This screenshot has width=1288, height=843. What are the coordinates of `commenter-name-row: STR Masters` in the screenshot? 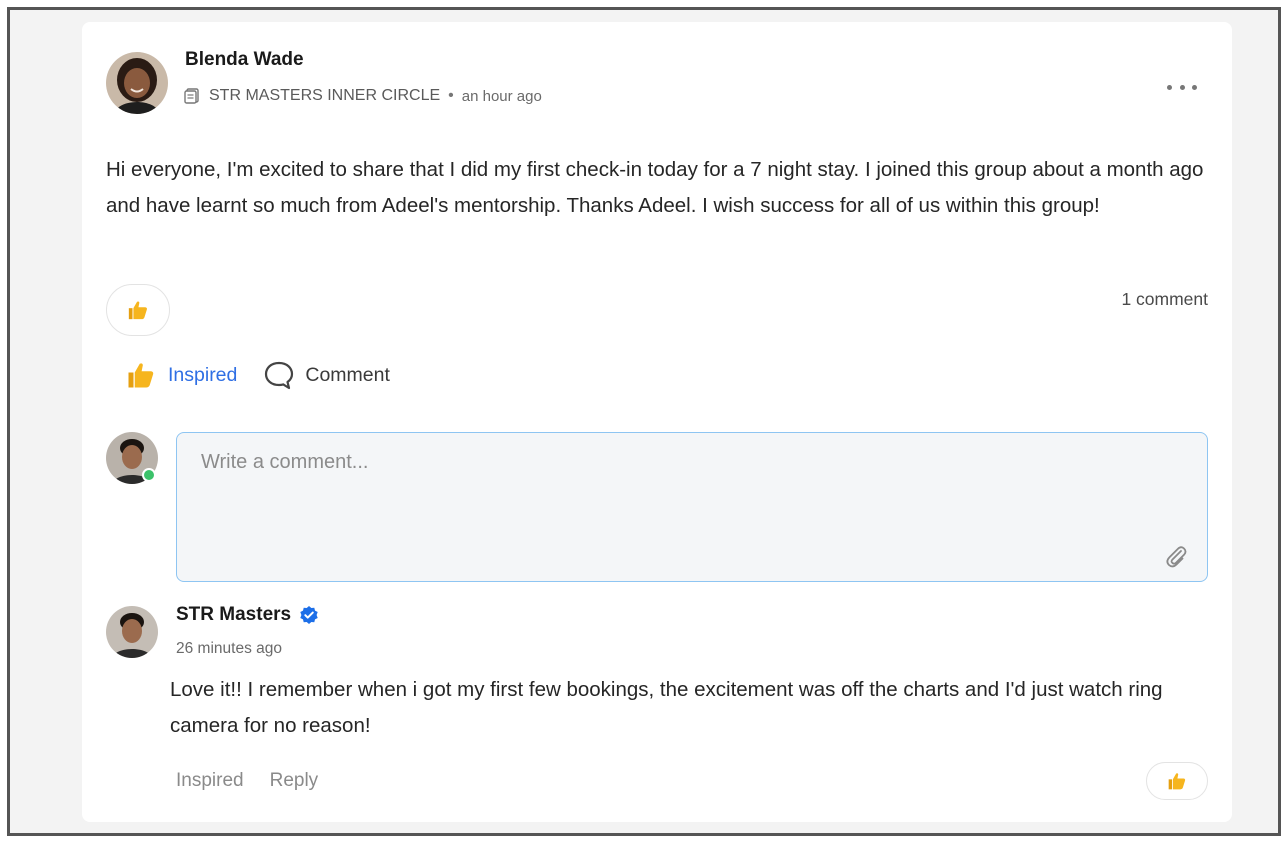 It's located at (247, 615).